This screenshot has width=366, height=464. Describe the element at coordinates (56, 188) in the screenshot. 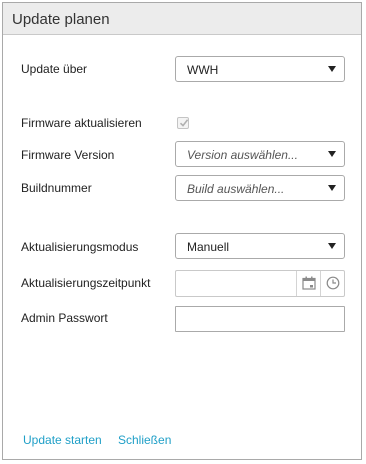

I see `build-number-label: Buildnummer` at that location.